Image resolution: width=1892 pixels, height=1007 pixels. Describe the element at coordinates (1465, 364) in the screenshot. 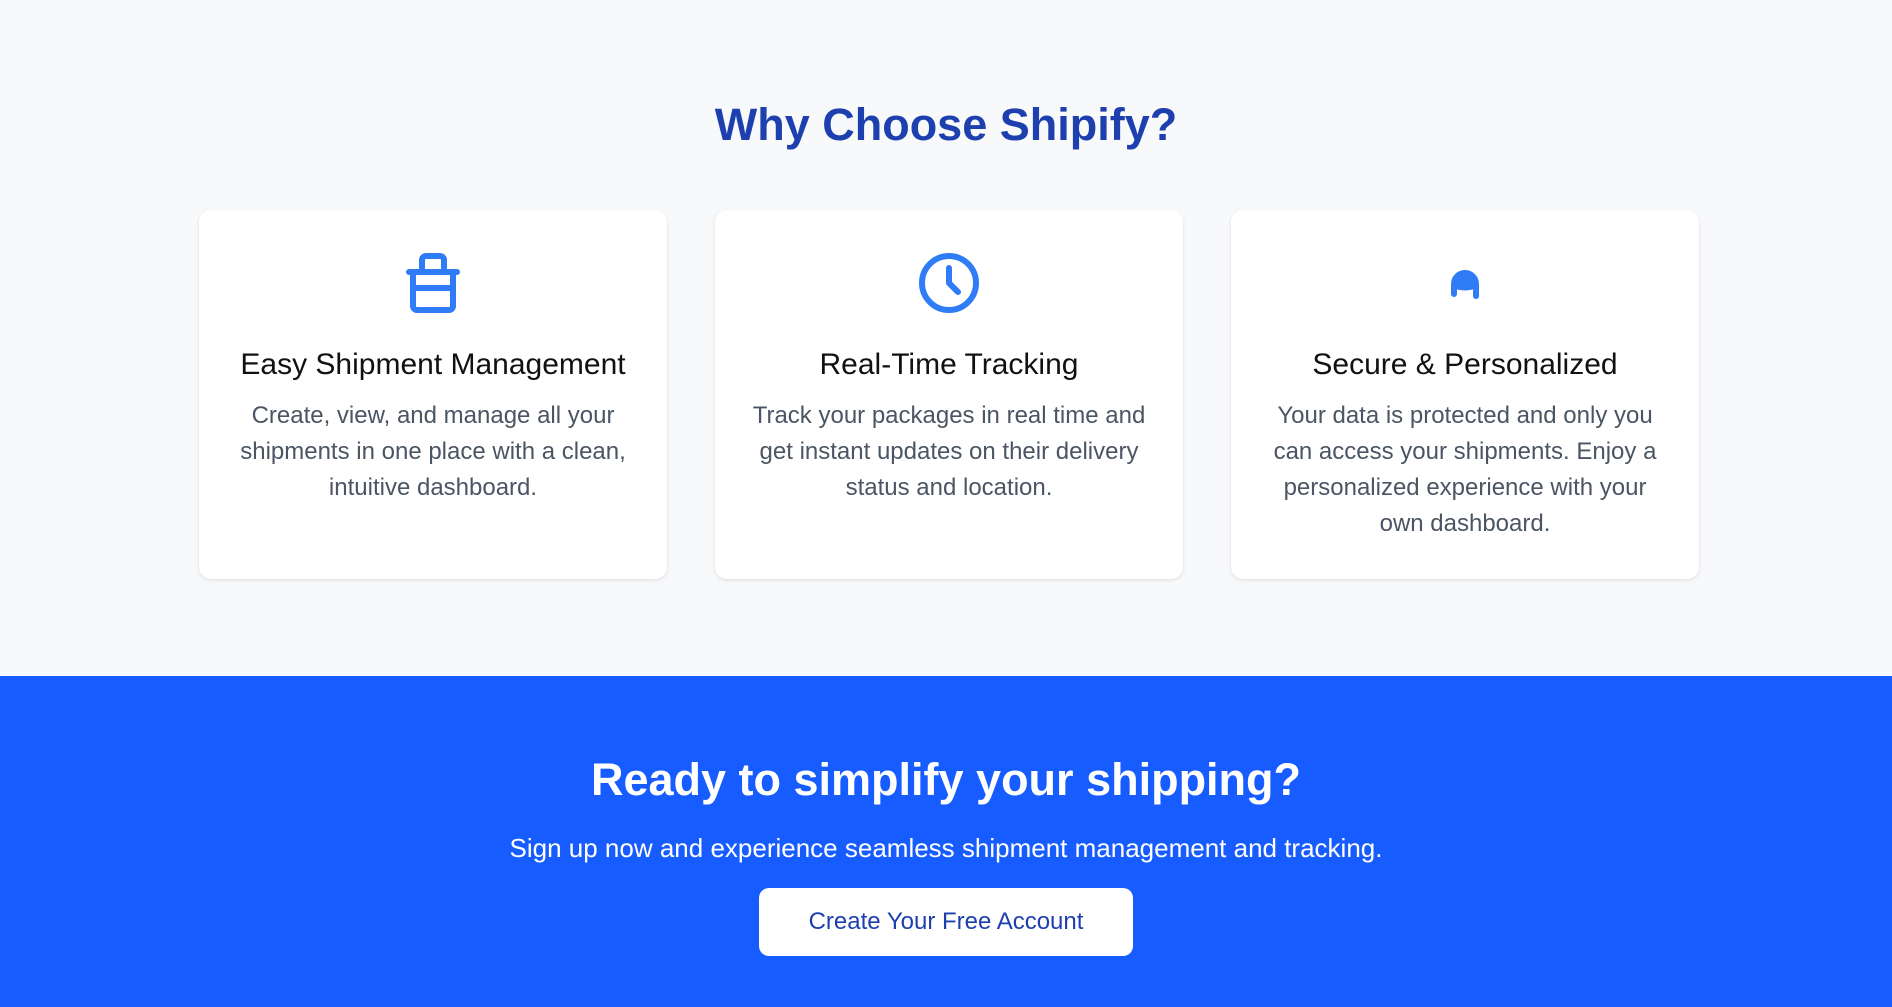

I see `card-title: Secure & Personalized` at that location.